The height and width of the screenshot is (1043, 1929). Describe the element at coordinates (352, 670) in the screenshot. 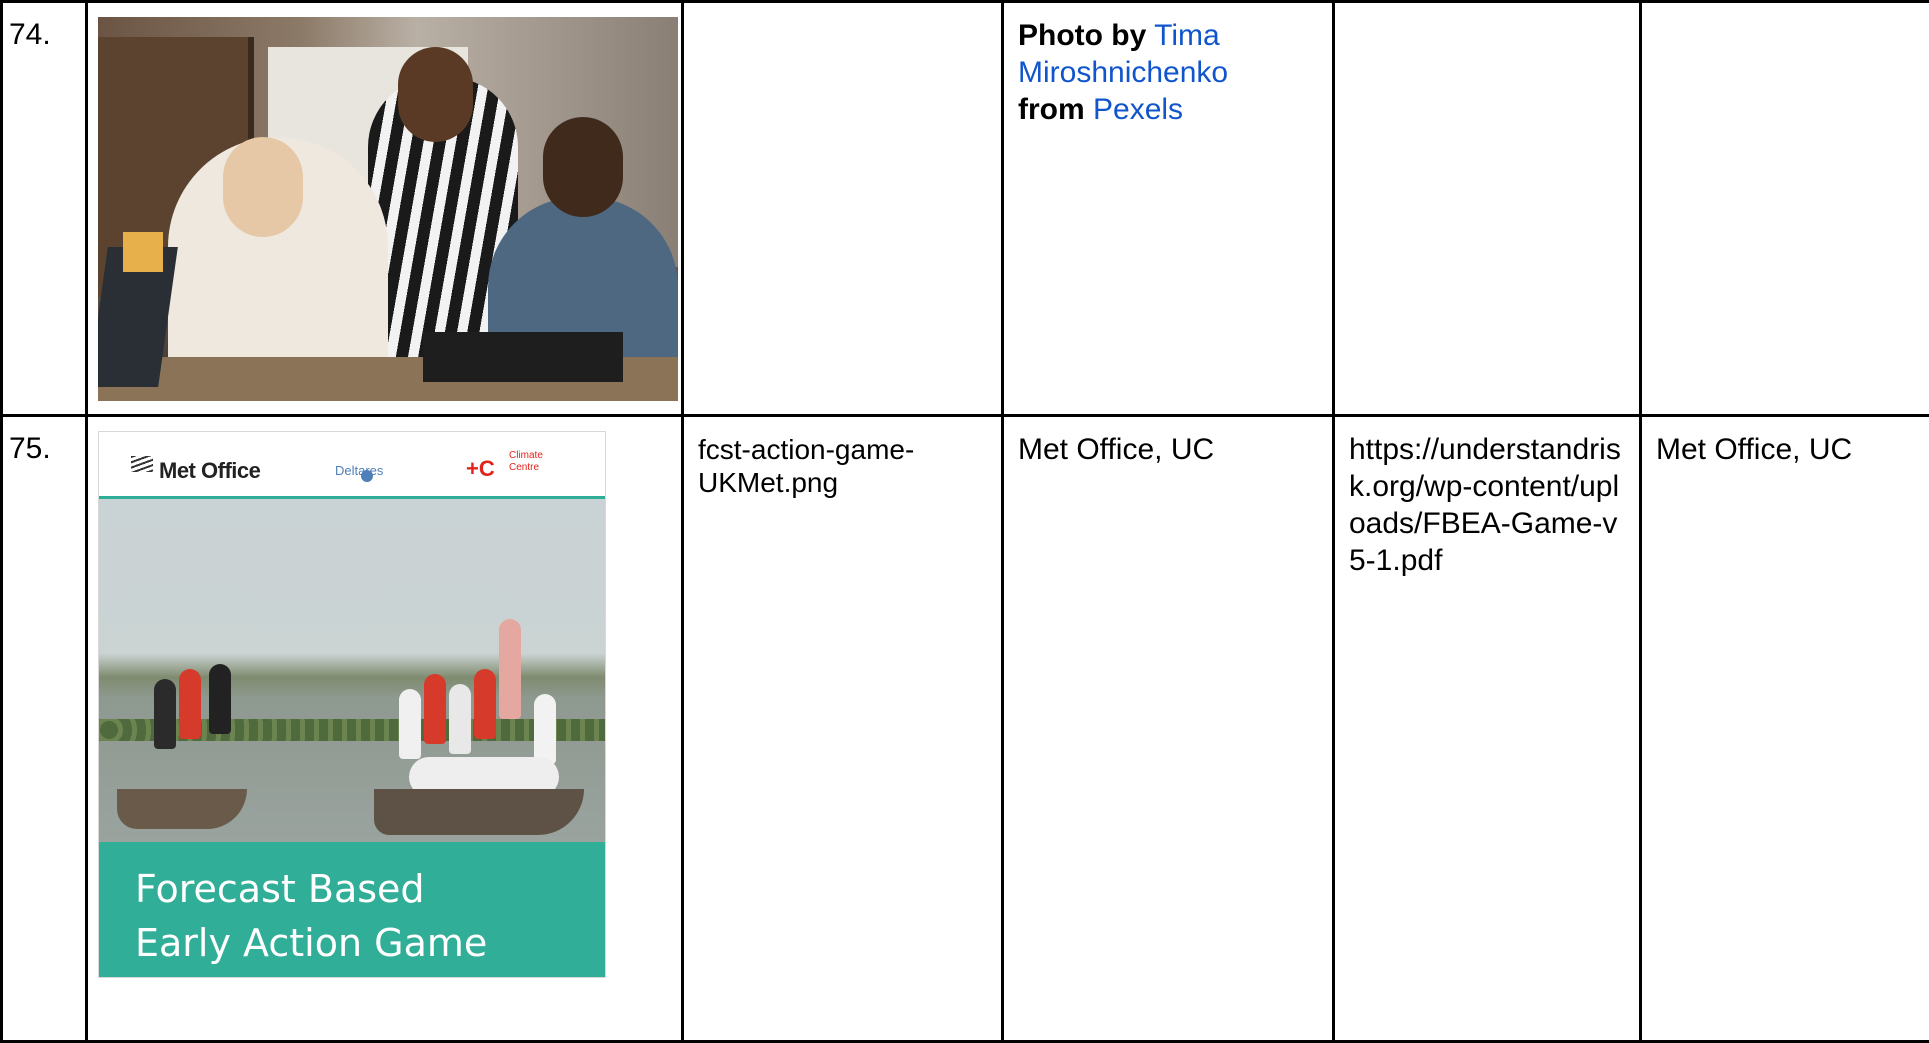

I see `flood-boats-photo` at that location.